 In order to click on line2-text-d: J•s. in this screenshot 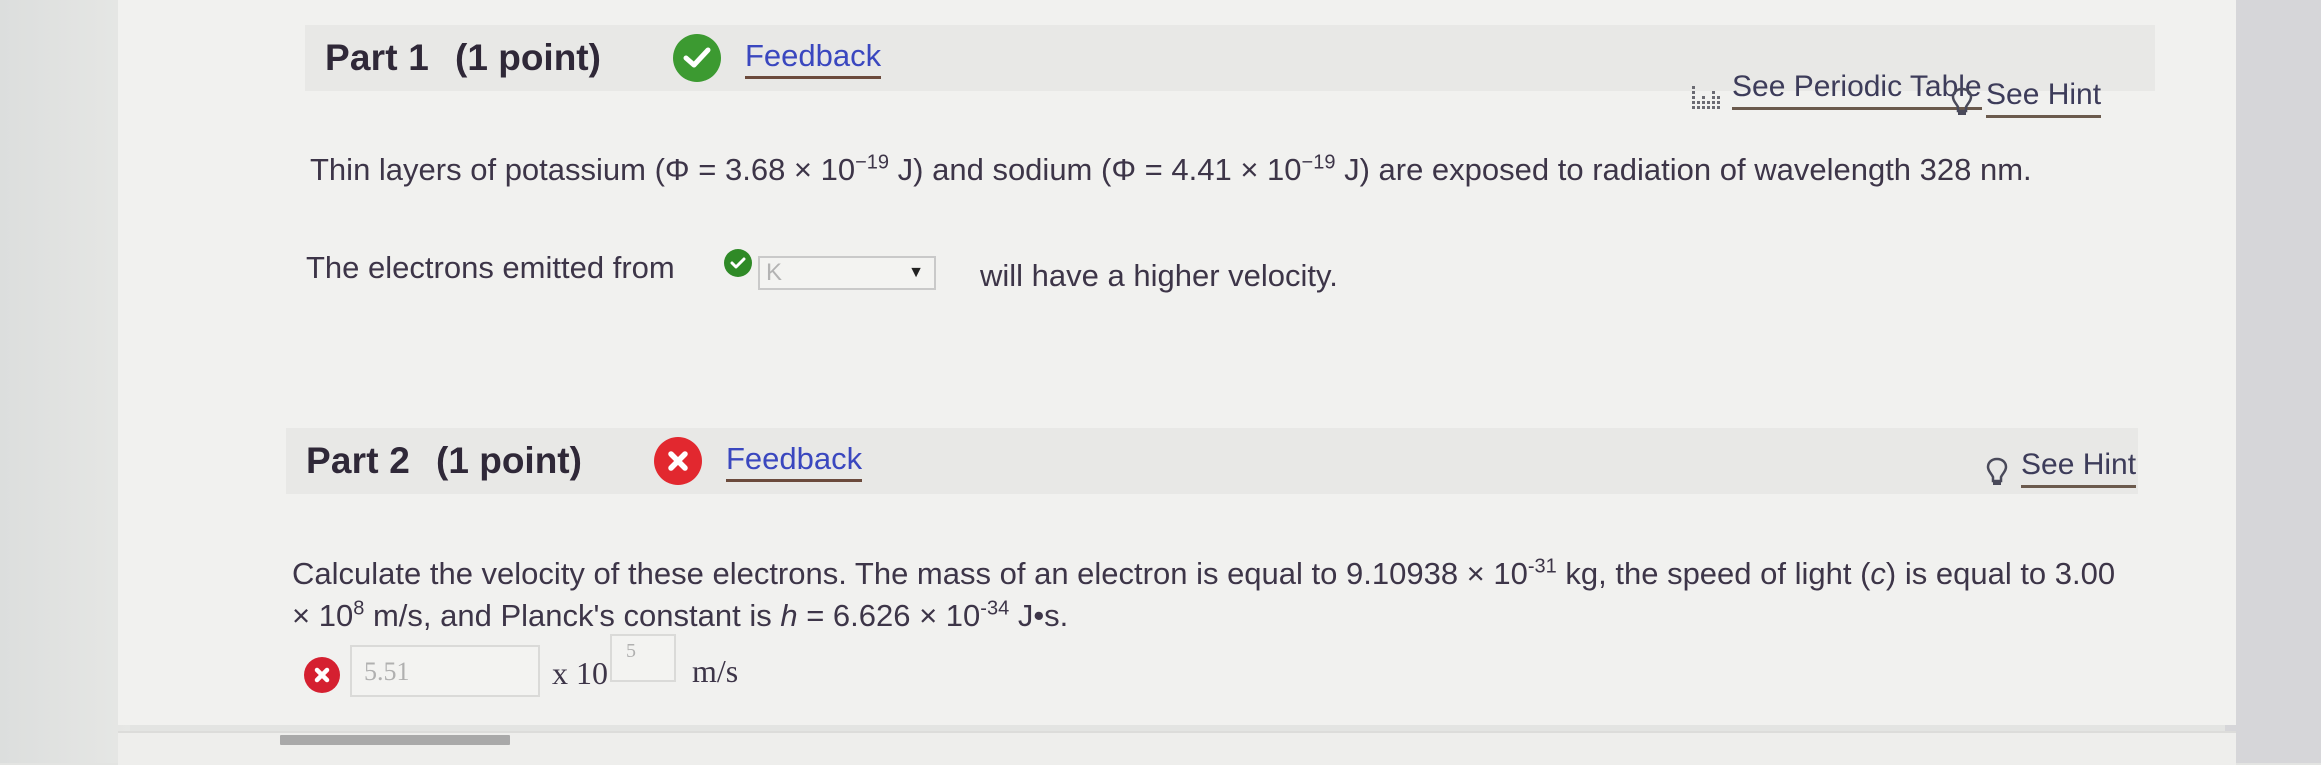, I will do `click(1039, 615)`.